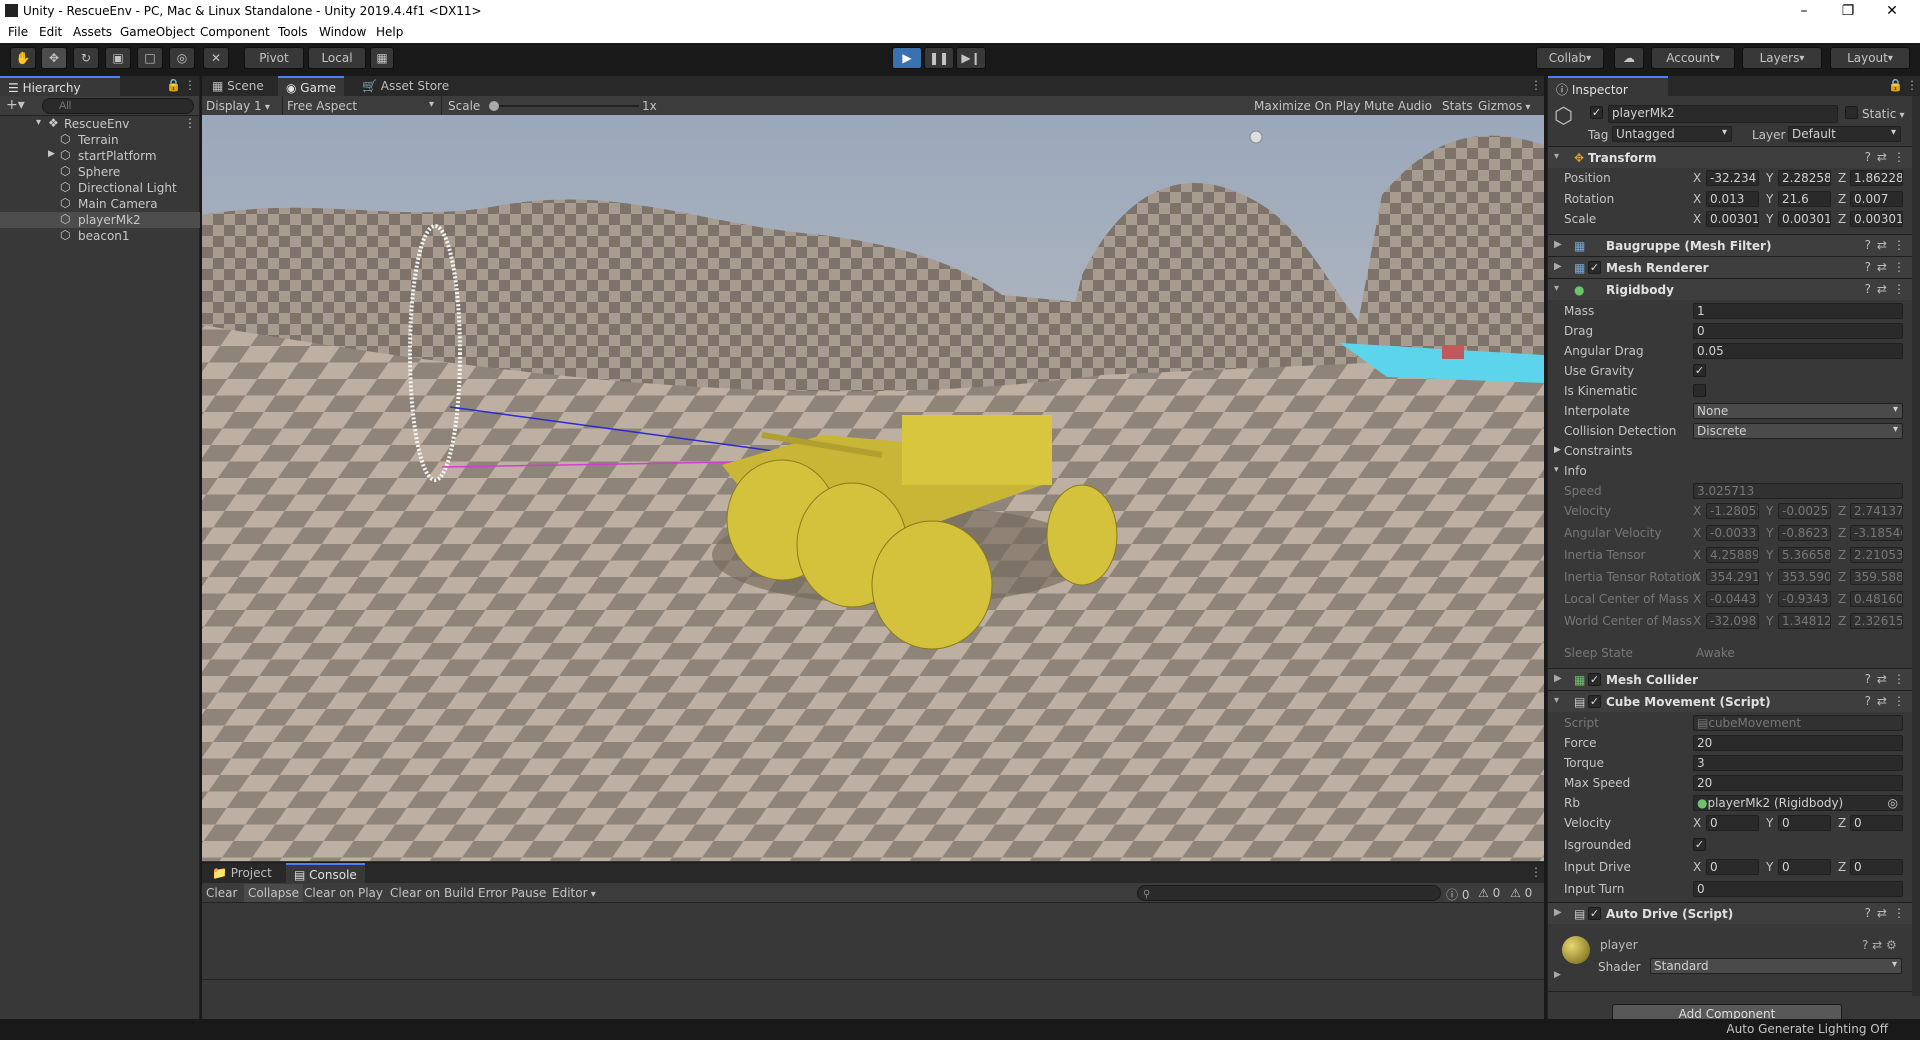  Describe the element at coordinates (1883, 114) in the screenshot. I see `static-dropdown: Static` at that location.